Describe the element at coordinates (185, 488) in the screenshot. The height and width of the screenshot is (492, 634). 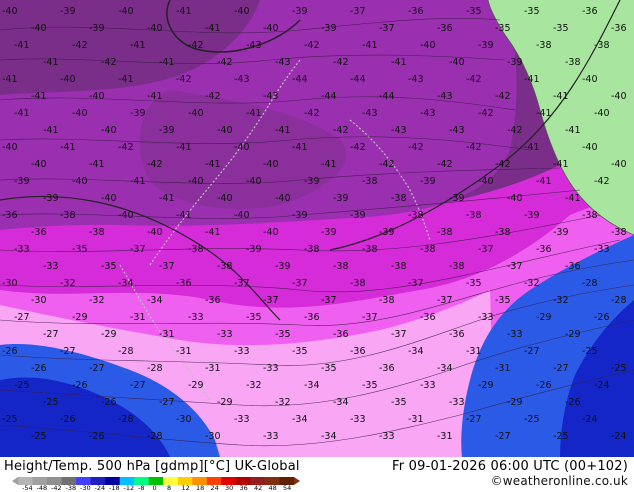
I see `colorbar-label: 12` at that location.